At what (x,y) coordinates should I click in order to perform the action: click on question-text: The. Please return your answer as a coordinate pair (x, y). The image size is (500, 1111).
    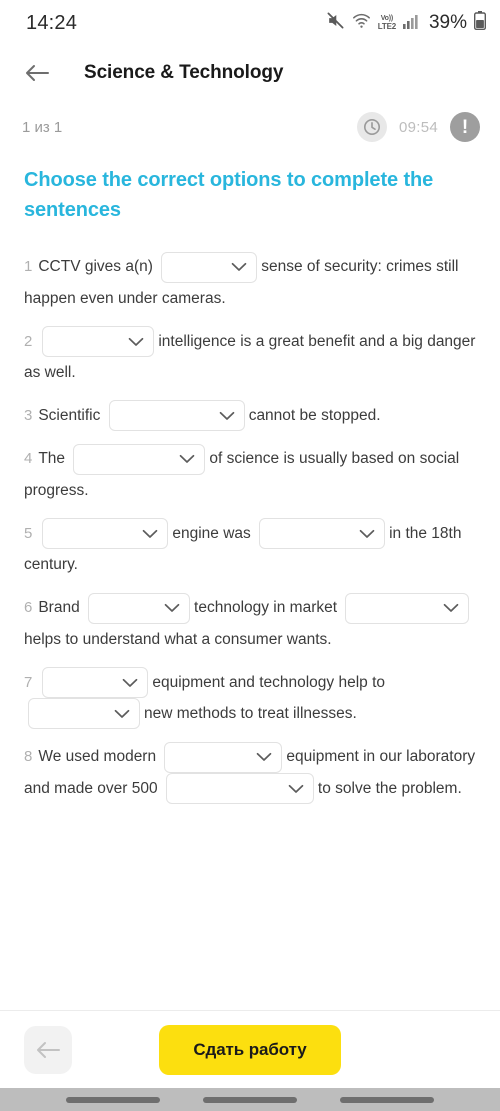
    Looking at the image, I should click on (52, 459).